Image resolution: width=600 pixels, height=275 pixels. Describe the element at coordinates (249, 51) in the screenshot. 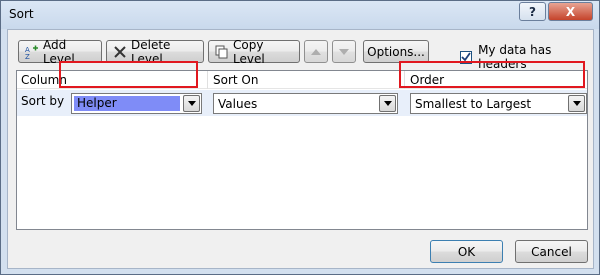

I see `copy-level-label: Copy Level` at that location.